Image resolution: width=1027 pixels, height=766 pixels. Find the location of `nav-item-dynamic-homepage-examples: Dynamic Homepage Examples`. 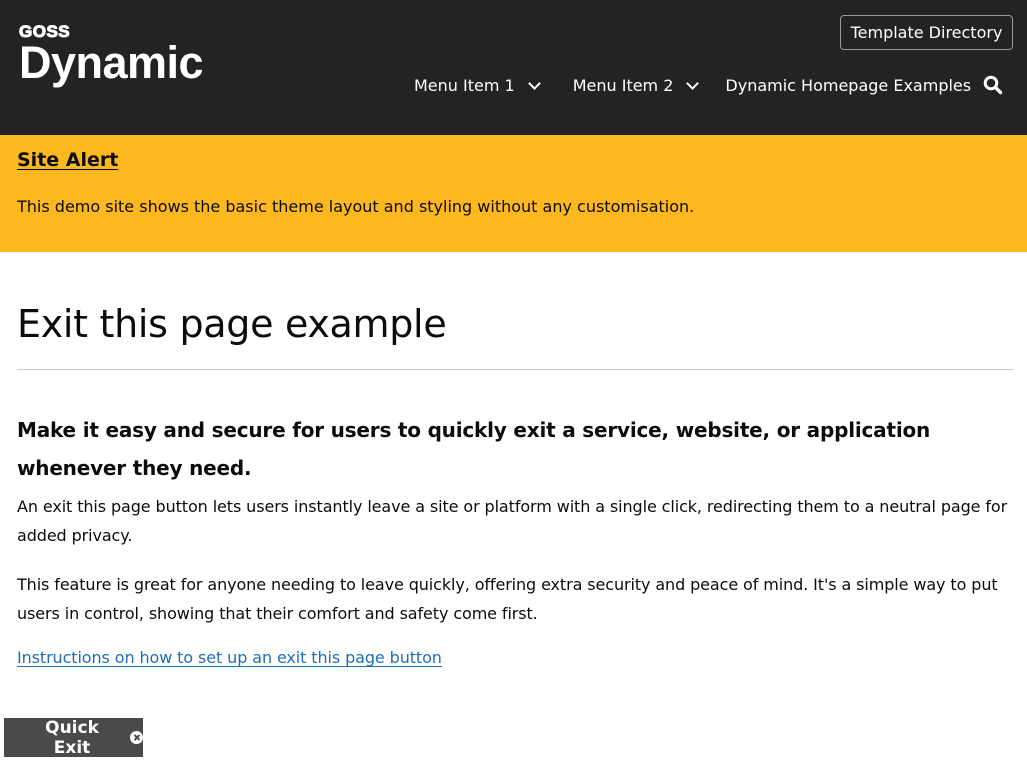

nav-item-dynamic-homepage-examples: Dynamic Homepage Examples is located at coordinates (848, 85).